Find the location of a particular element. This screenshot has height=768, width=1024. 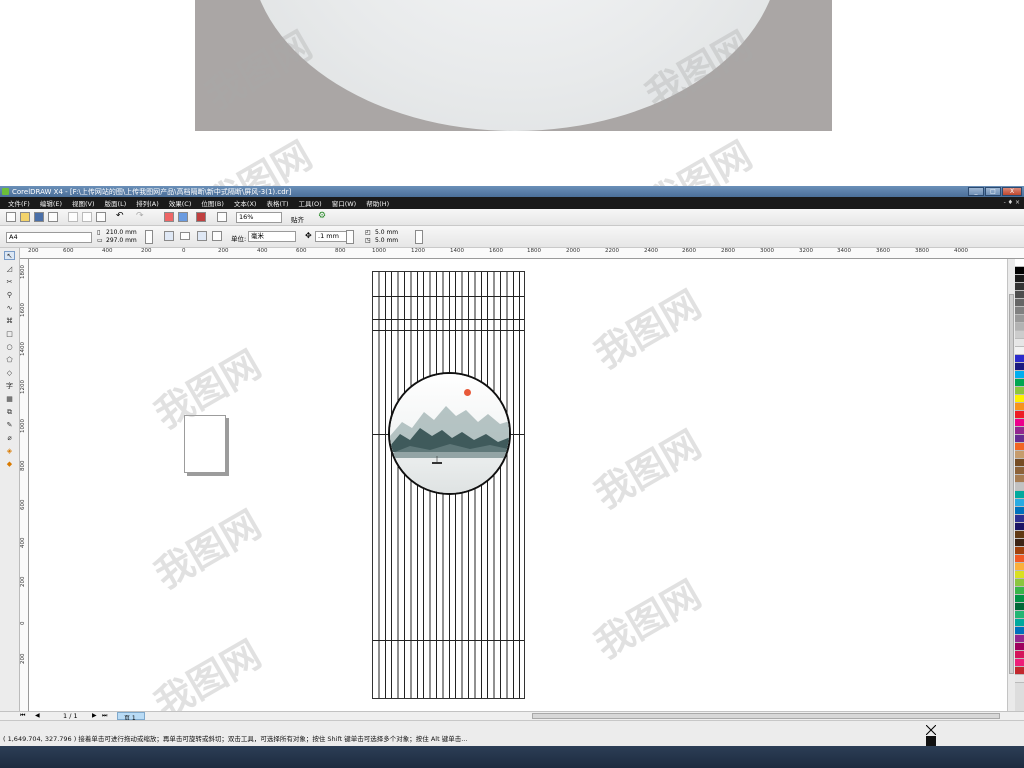

smart-fill-tool-icon: ⌘ is located at coordinates (9, 321).